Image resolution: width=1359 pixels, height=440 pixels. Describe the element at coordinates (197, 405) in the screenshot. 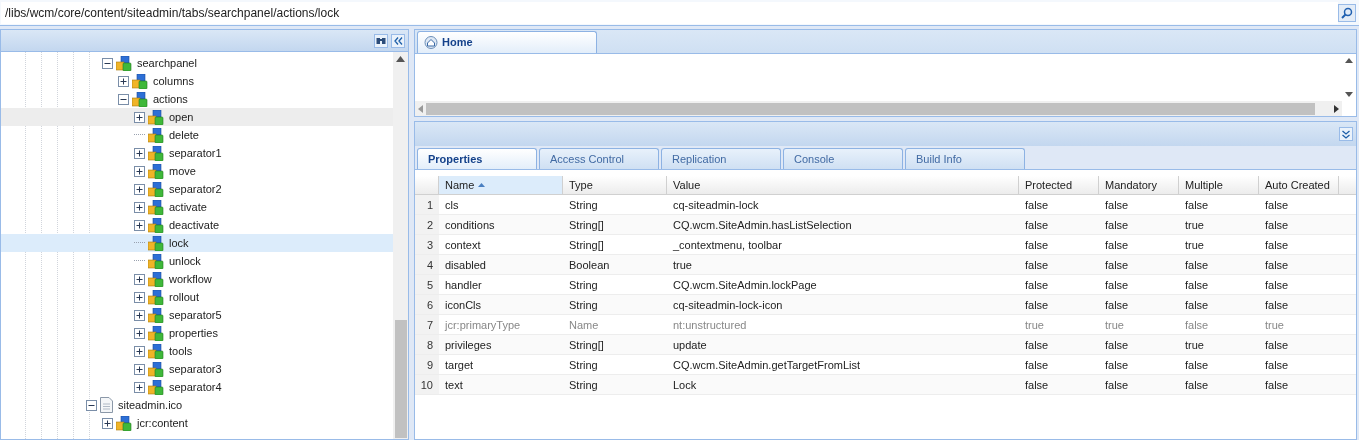

I see `tree-item: siteadmin.ico` at that location.